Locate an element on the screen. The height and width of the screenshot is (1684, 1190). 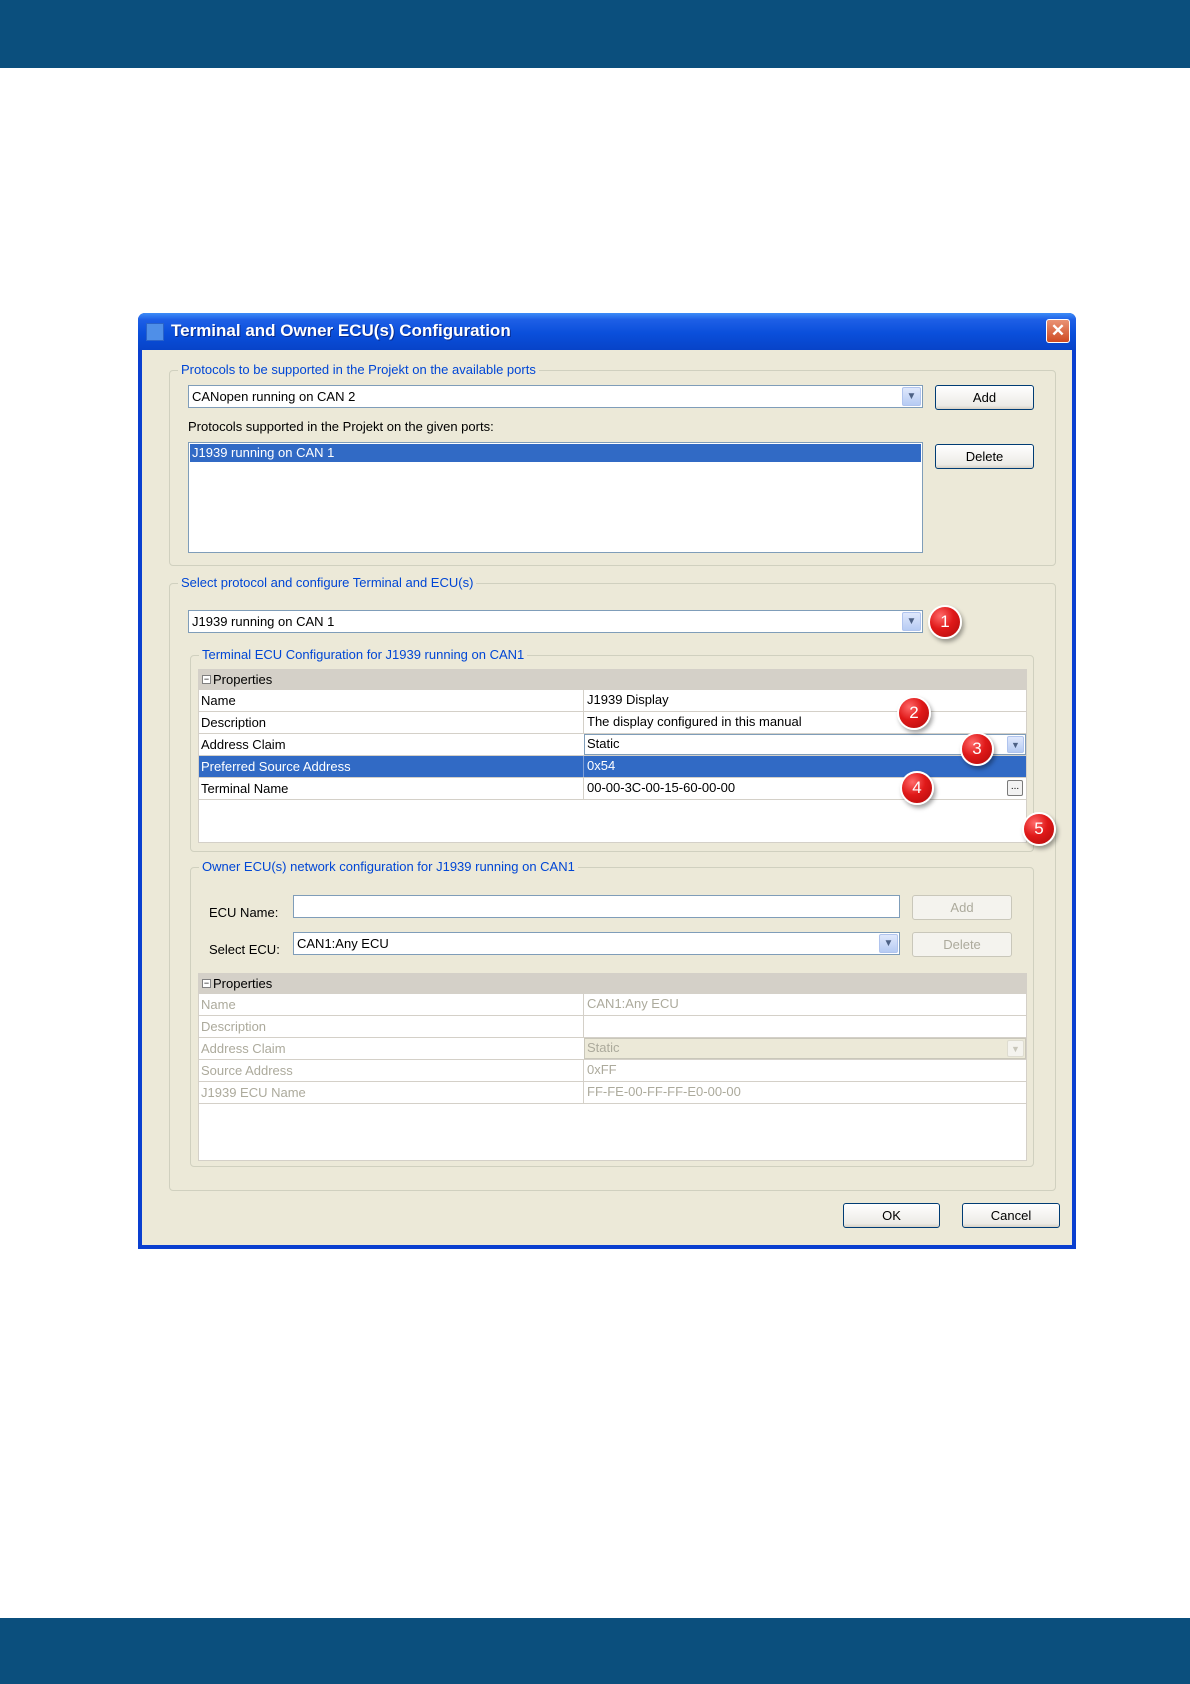
callout-badge-4: 4 is located at coordinates (917, 788).